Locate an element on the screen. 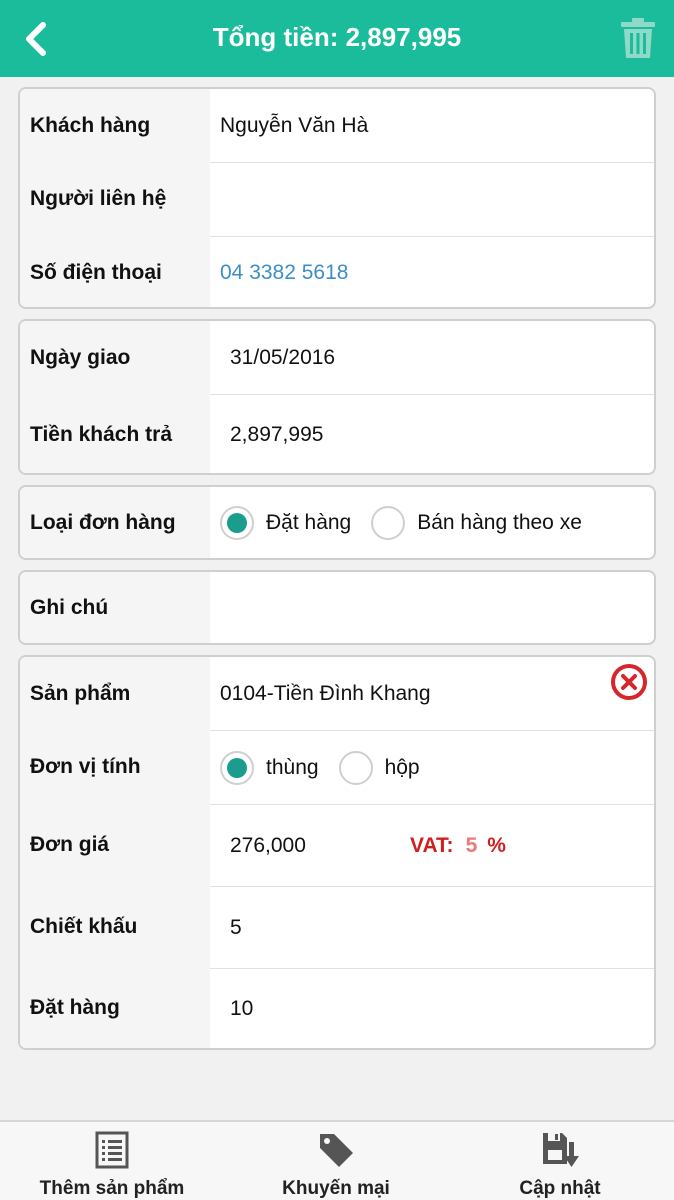 Image resolution: width=674 pixels, height=1200 pixels. update-button: Cập nhật is located at coordinates (560, 1161).